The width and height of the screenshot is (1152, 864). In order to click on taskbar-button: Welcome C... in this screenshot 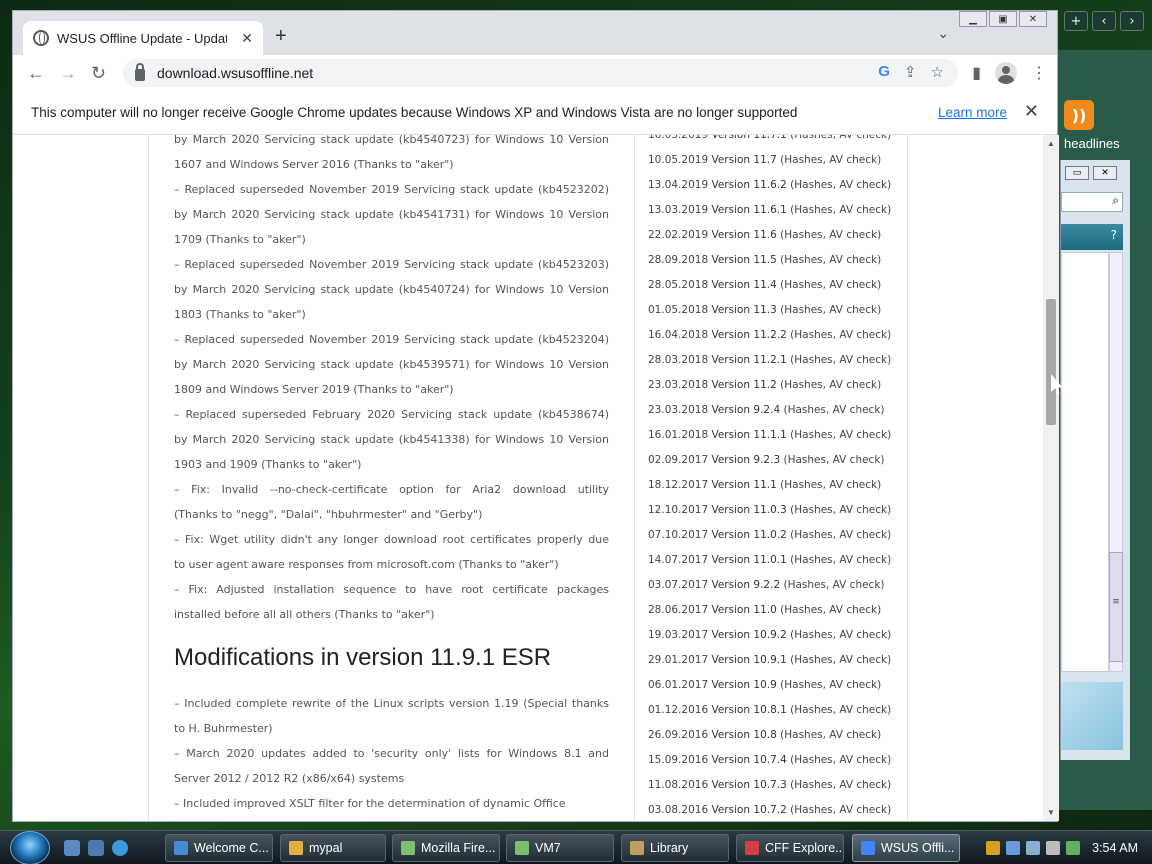, I will do `click(219, 848)`.